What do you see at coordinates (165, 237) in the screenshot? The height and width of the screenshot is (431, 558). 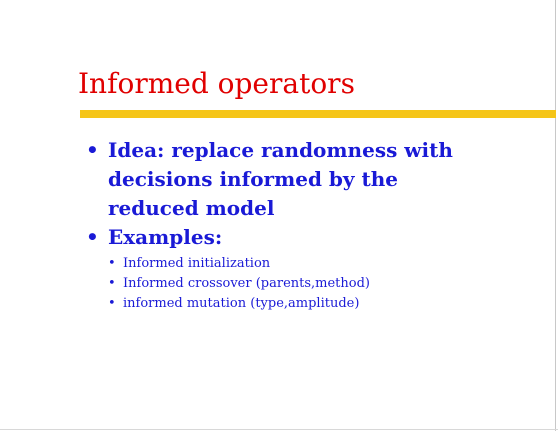 I see `bullet-text: Examples:` at bounding box center [165, 237].